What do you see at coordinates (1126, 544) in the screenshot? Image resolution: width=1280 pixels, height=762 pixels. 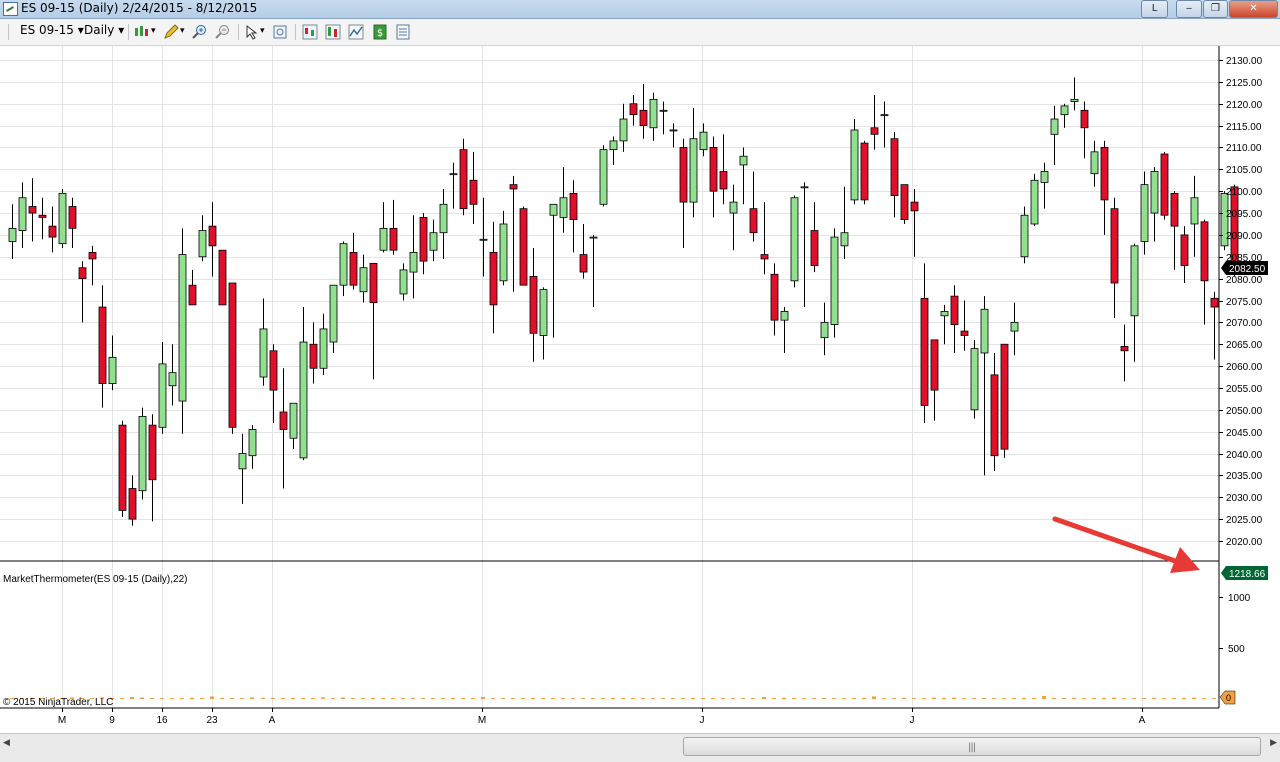 I see `annotation-arrow` at bounding box center [1126, 544].